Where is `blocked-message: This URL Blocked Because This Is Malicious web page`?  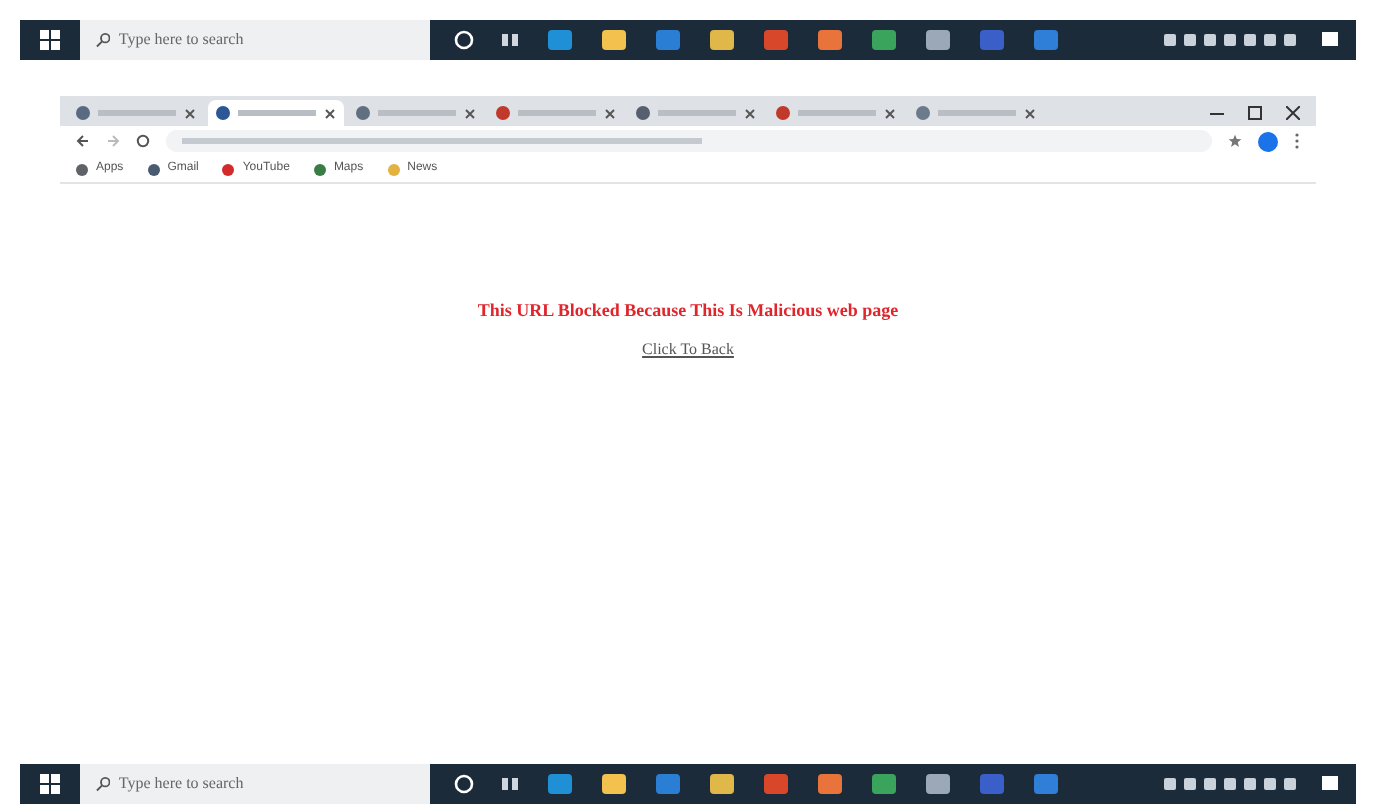 blocked-message: This URL Blocked Because This Is Malicious web page is located at coordinates (688, 311).